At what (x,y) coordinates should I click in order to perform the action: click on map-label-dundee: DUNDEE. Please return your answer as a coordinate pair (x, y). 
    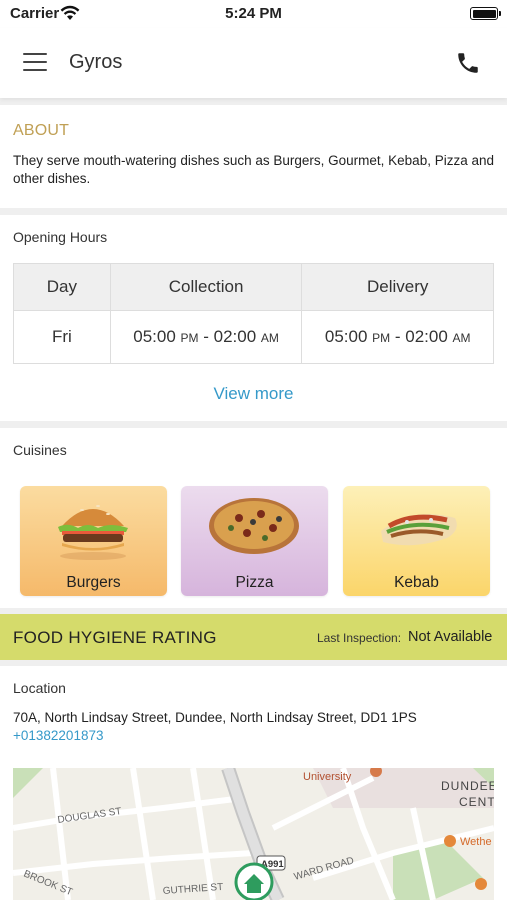
    Looking at the image, I should click on (467, 786).